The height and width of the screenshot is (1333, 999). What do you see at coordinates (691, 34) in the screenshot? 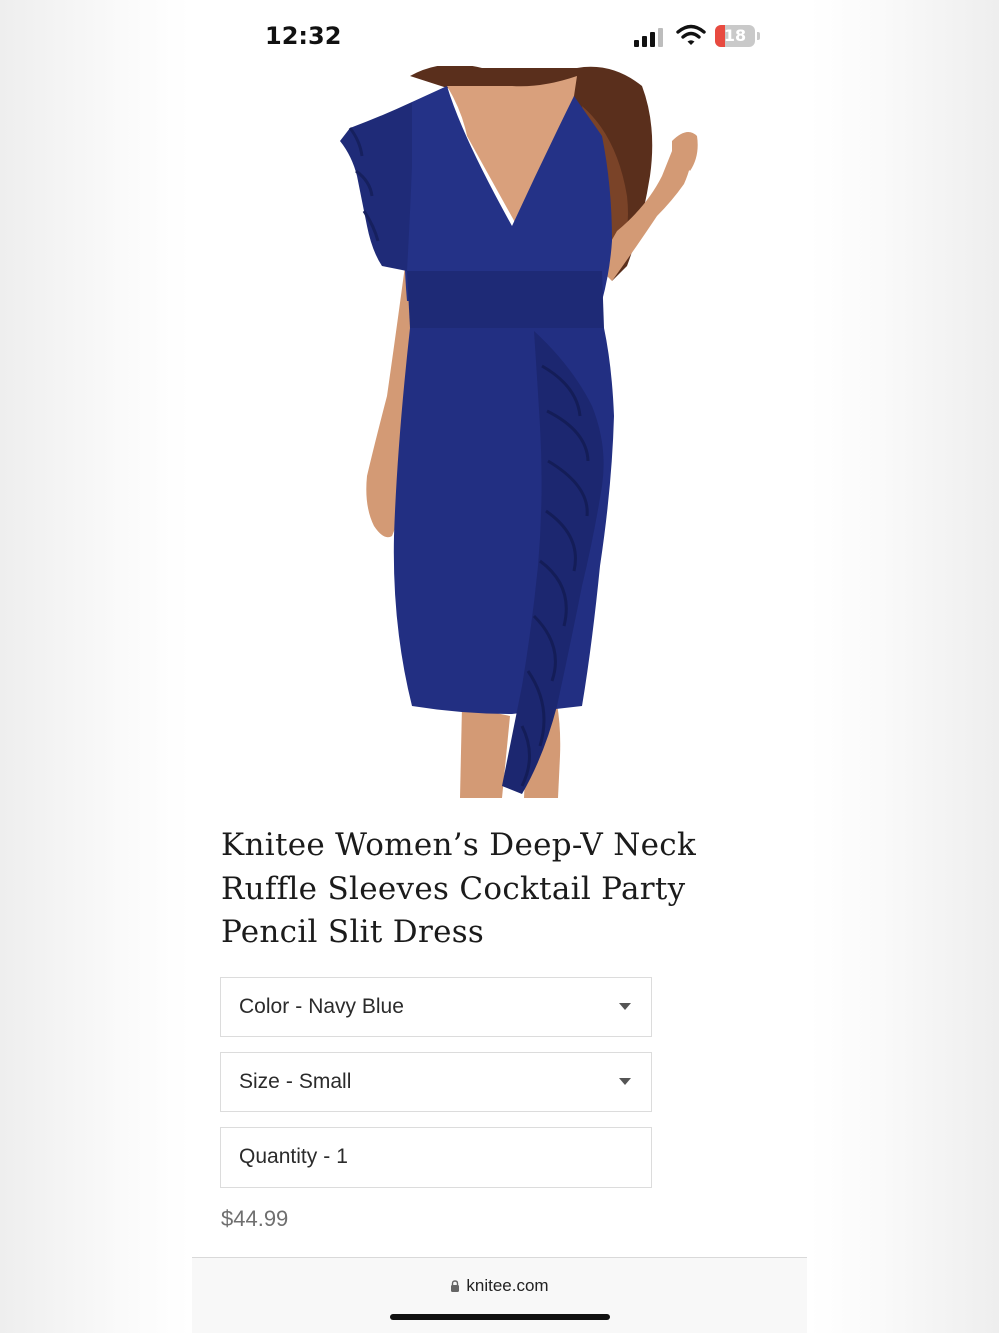
I see `wifi-icon` at bounding box center [691, 34].